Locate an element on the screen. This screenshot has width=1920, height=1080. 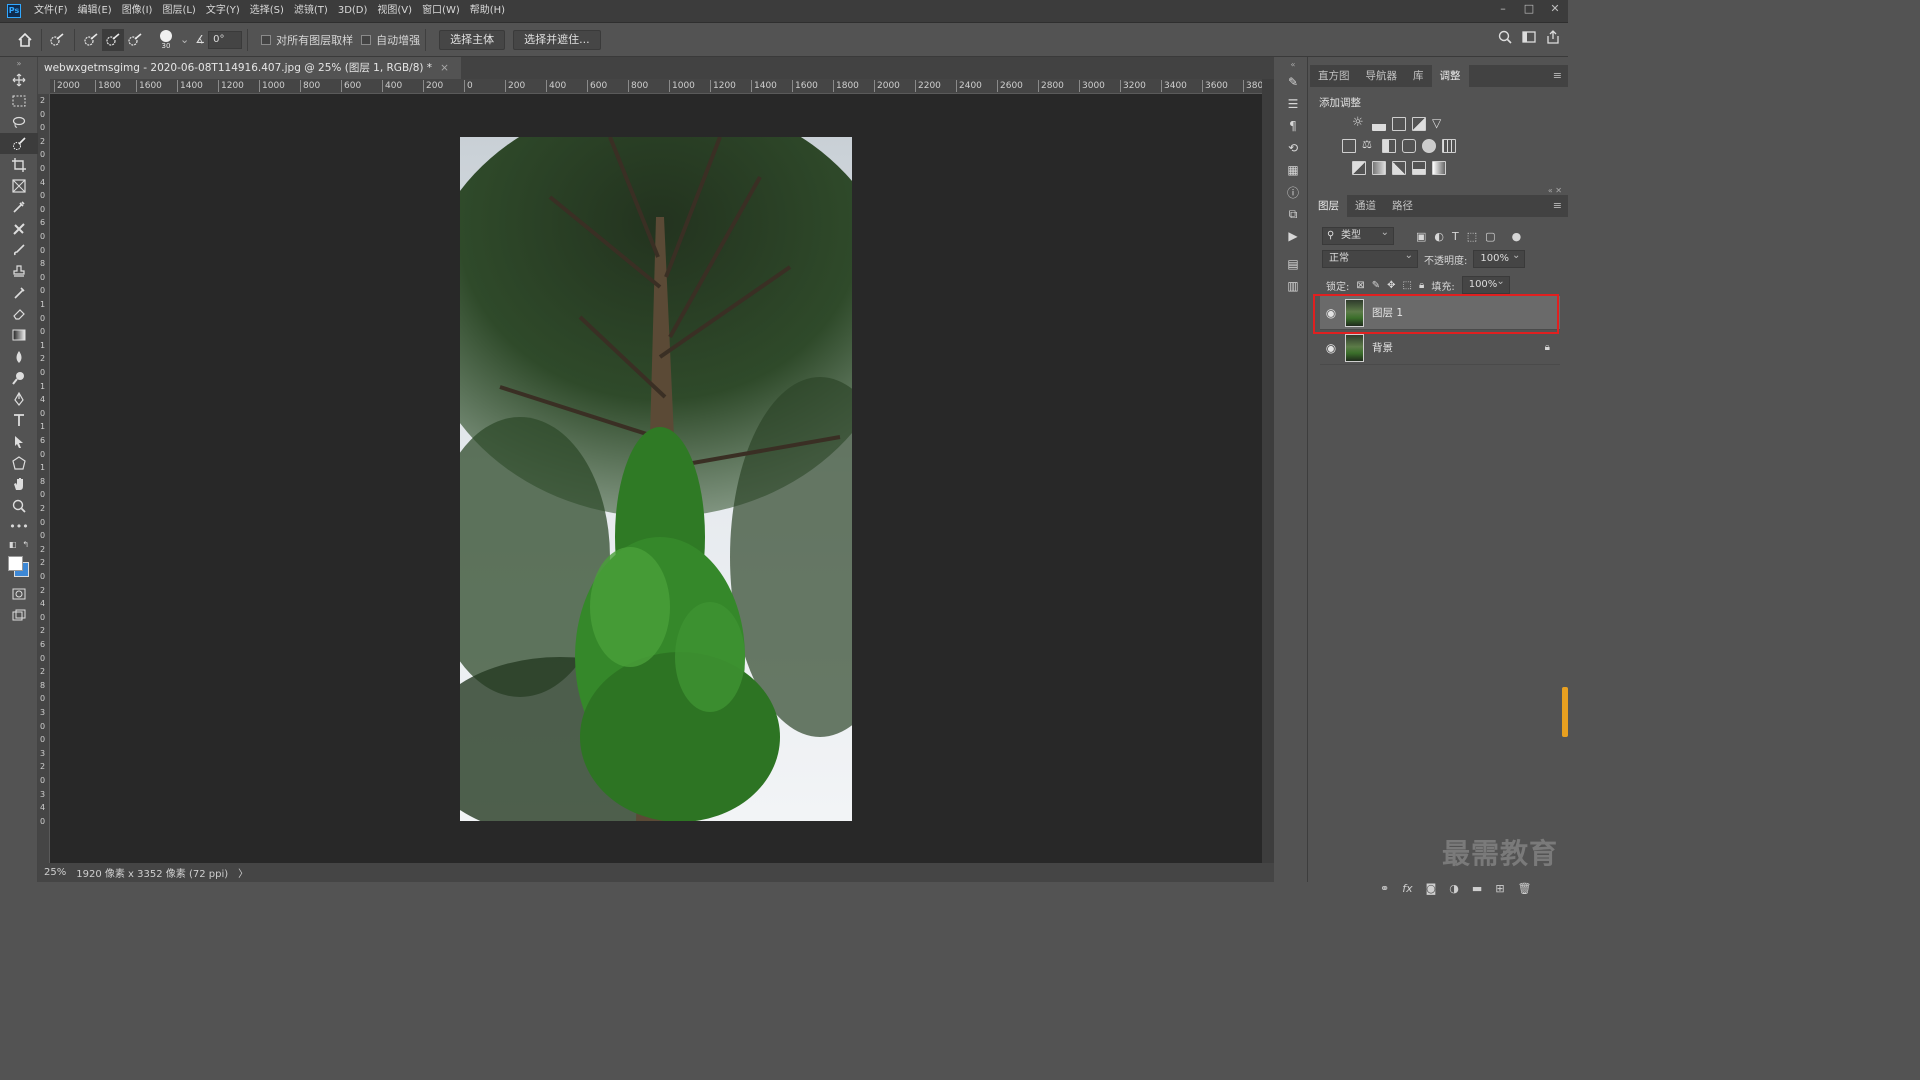
tab-adjustments: 调整 is located at coordinates (1450, 76).